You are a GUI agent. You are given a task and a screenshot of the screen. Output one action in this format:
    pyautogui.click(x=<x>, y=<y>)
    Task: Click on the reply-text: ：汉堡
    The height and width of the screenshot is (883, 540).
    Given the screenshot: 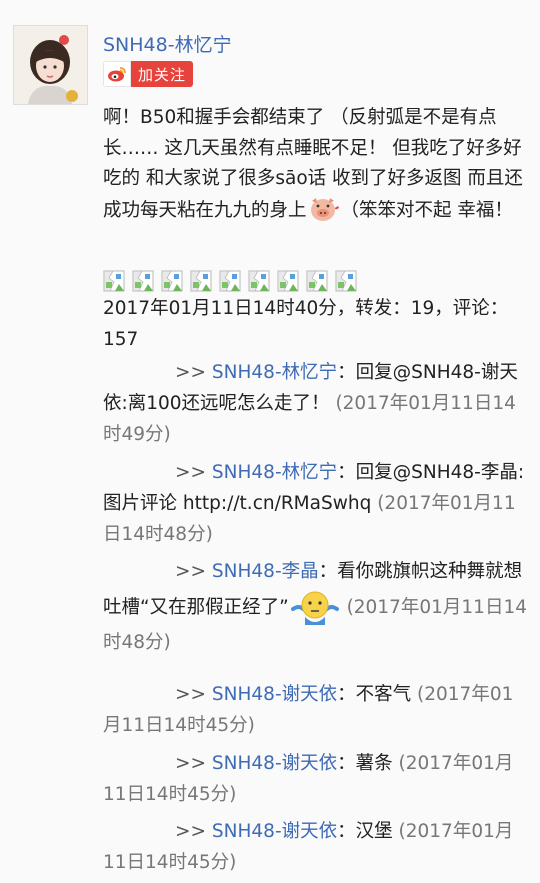 What is the action you would take?
    pyautogui.click(x=365, y=831)
    